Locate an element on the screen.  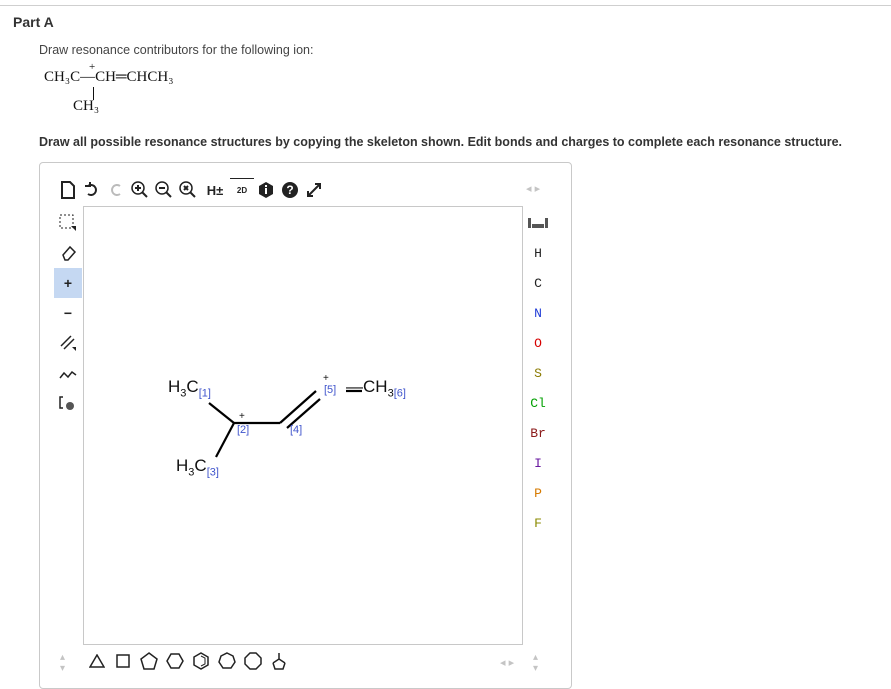
octagon-ring-icon is located at coordinates (253, 661).